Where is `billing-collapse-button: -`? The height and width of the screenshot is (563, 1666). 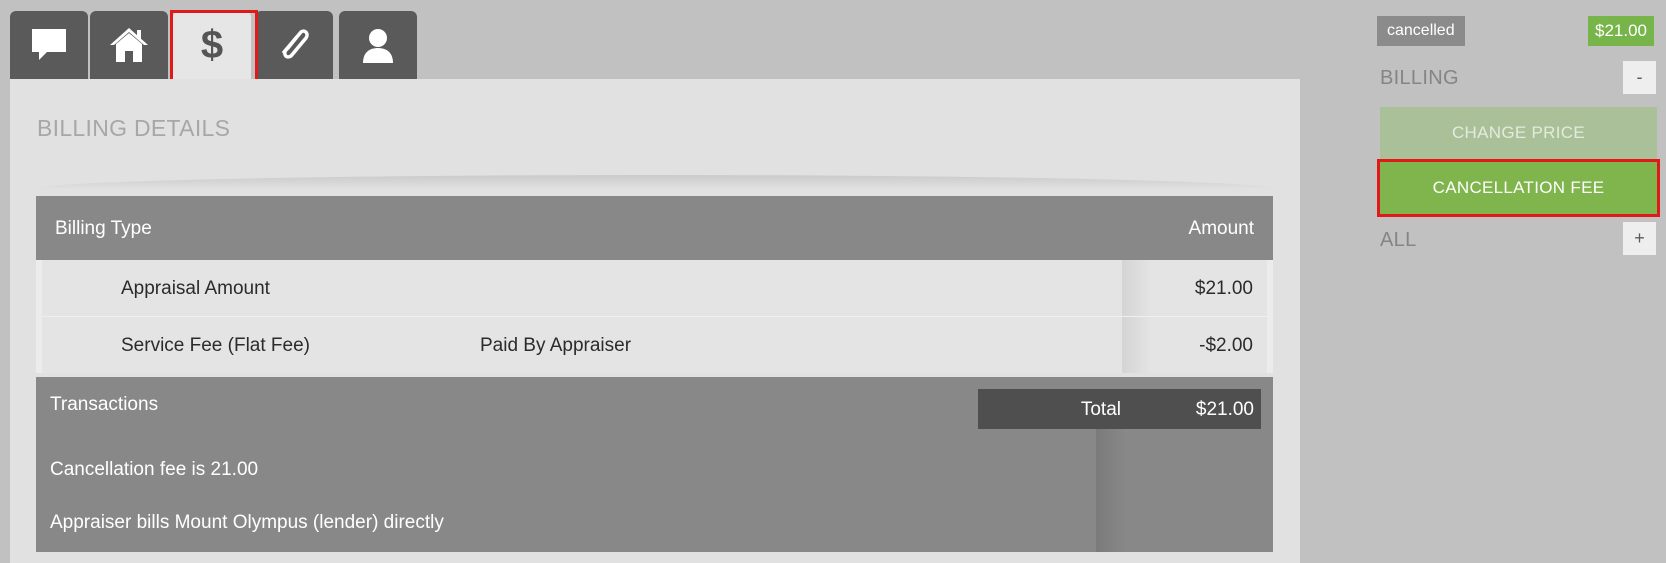
billing-collapse-button: - is located at coordinates (1639, 77).